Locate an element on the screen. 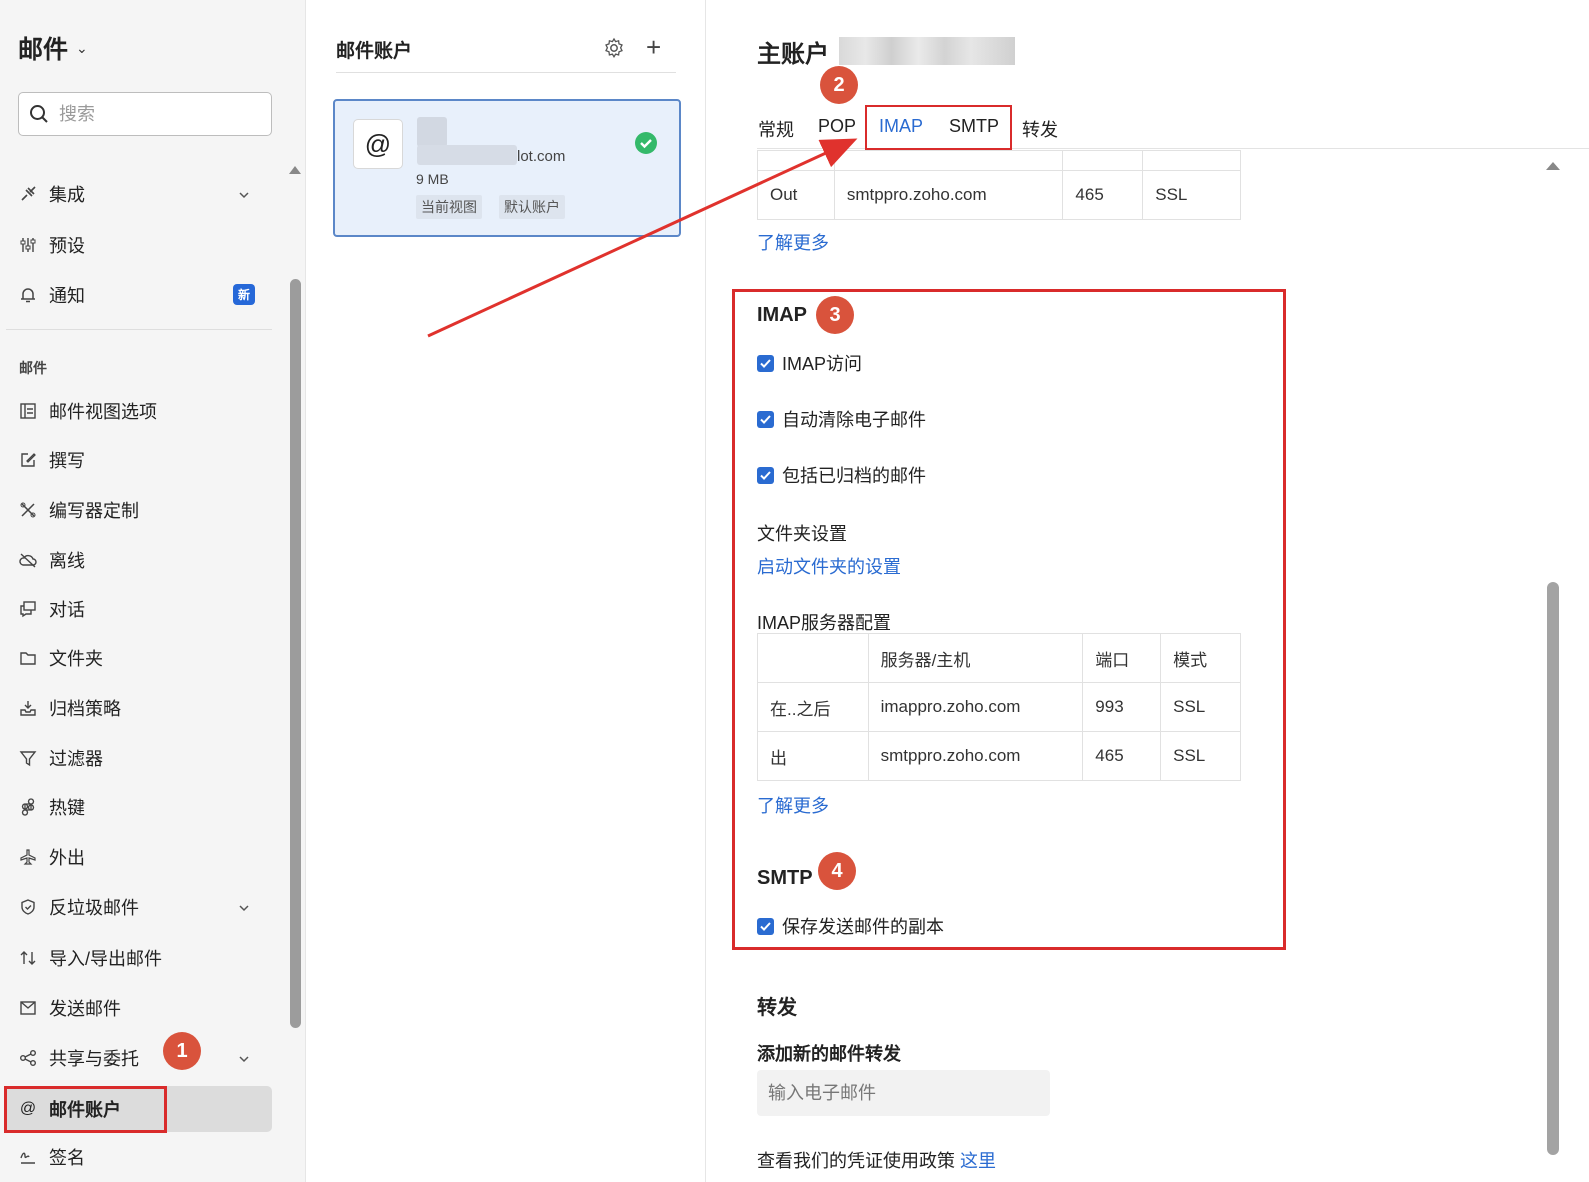 This screenshot has width=1589, height=1182. forward-heading: 转发 is located at coordinates (777, 1008).